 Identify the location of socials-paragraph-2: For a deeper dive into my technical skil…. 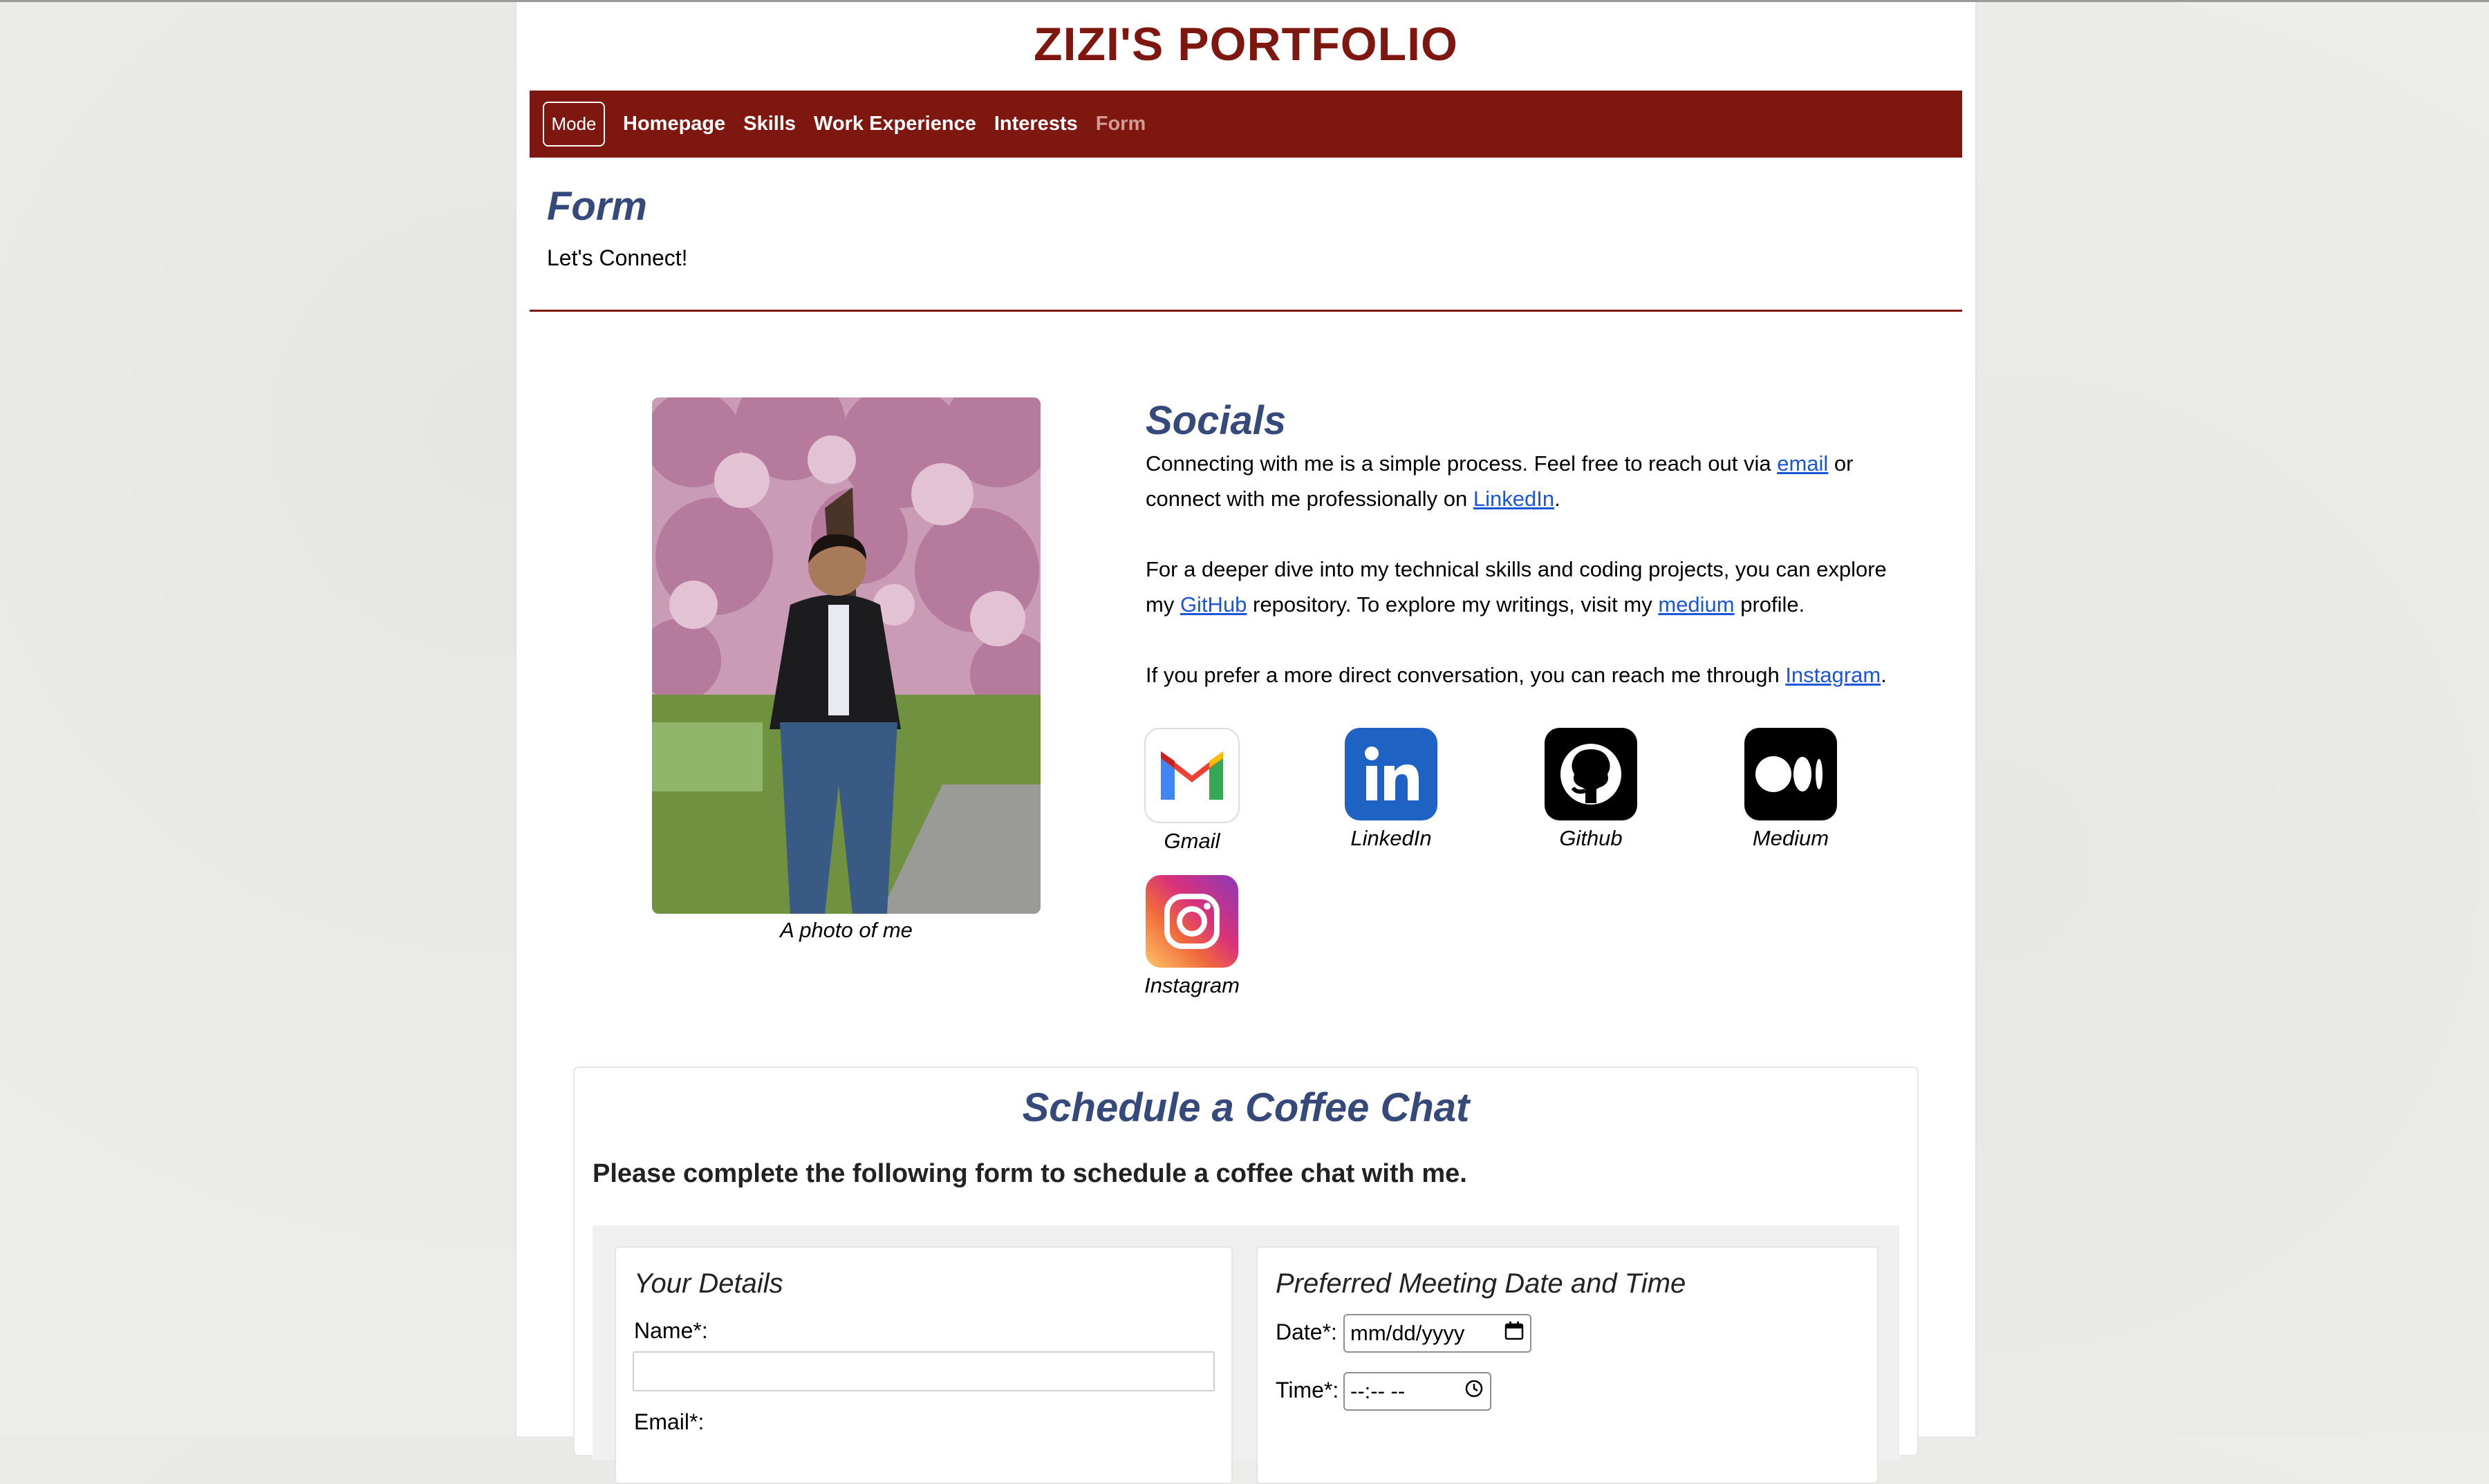
(1533, 587).